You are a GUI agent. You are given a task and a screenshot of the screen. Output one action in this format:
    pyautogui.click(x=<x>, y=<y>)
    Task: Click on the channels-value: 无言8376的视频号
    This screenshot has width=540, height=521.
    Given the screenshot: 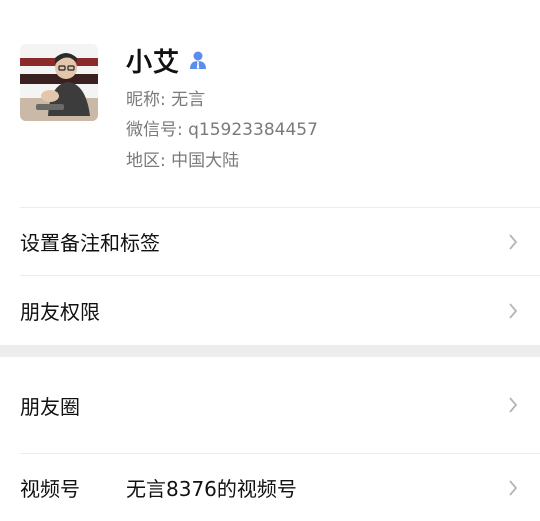 What is the action you would take?
    pyautogui.click(x=211, y=489)
    